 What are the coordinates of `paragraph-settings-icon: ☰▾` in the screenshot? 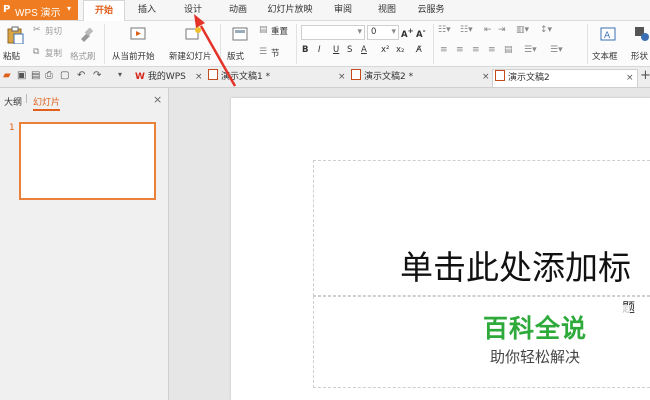 It's located at (556, 50).